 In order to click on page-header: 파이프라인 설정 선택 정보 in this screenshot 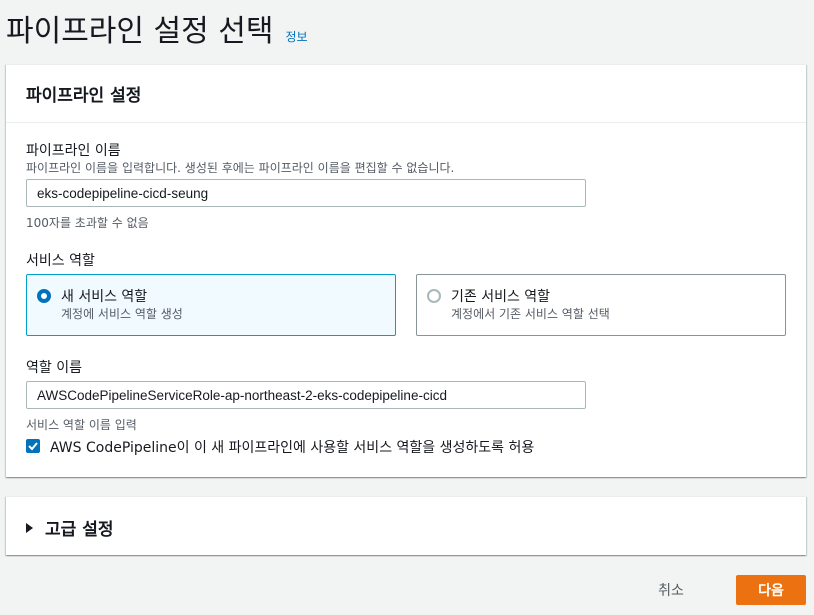, I will do `click(157, 28)`.